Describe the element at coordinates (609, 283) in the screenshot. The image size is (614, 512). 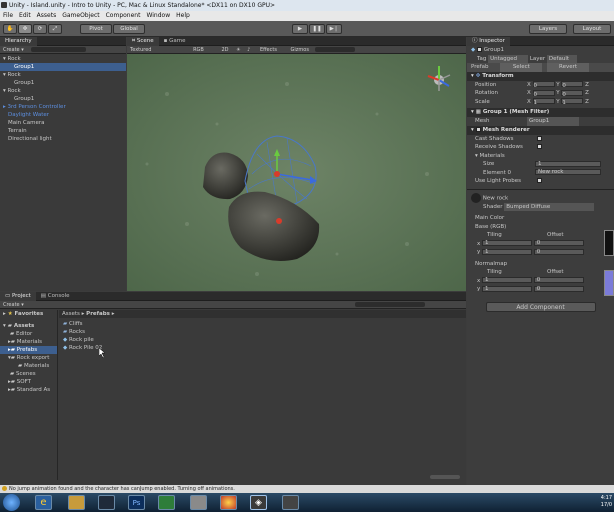
I see `normalmap-texture-slot` at that location.